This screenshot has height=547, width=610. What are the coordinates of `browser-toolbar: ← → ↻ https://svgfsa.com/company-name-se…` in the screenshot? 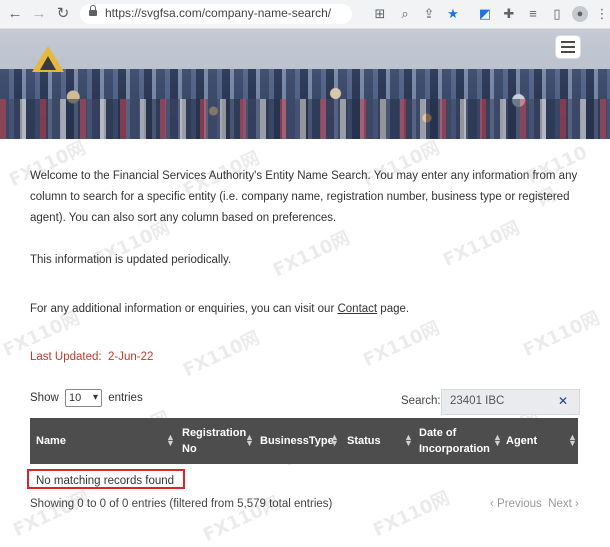 It's located at (305, 14).